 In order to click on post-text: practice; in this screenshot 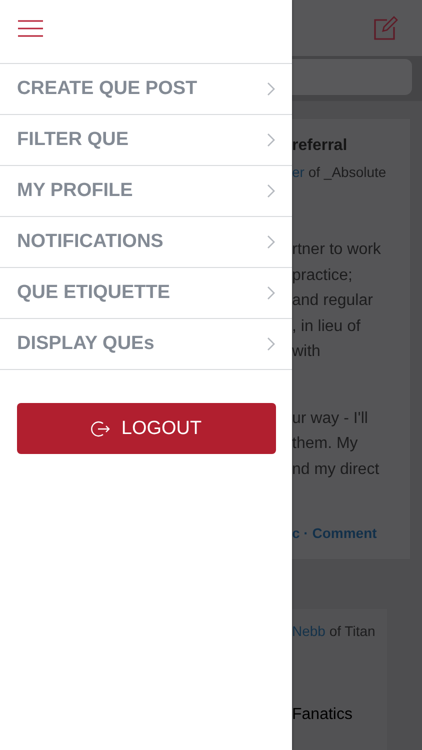, I will do `click(323, 276)`.